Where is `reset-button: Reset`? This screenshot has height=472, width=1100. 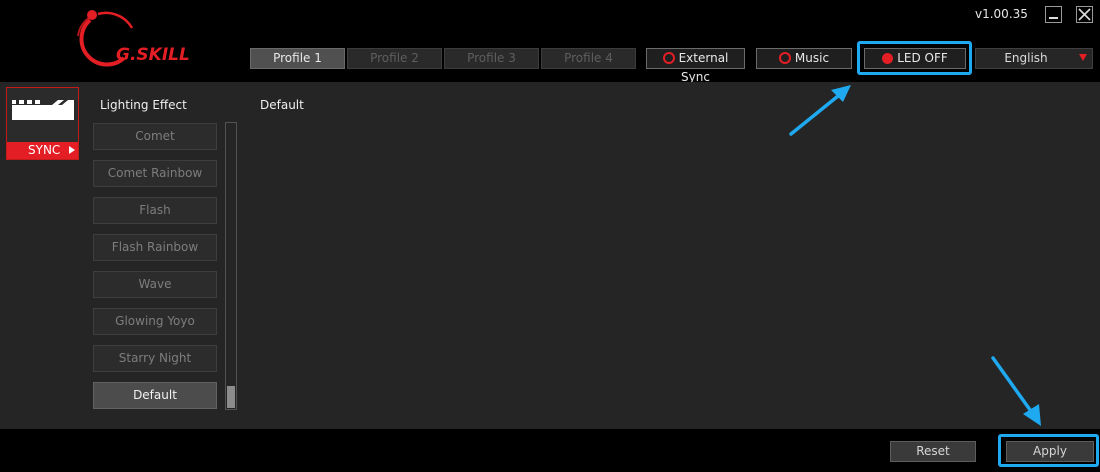
reset-button: Reset is located at coordinates (933, 451).